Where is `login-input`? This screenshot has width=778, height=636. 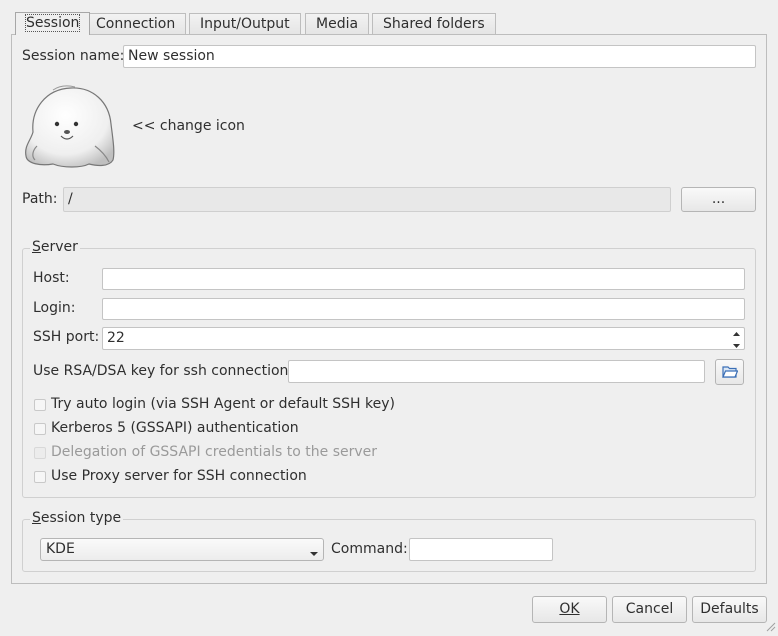
login-input is located at coordinates (423, 309).